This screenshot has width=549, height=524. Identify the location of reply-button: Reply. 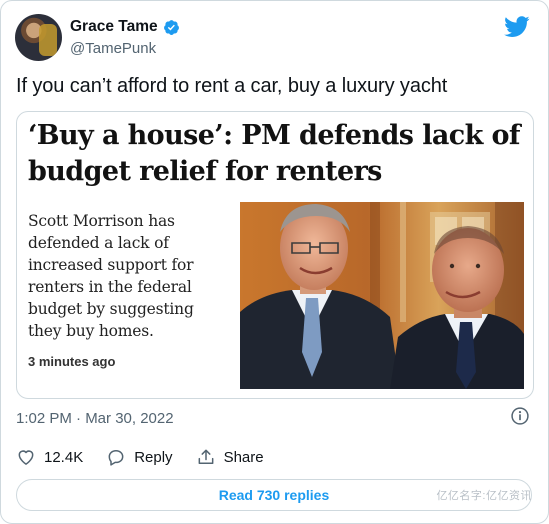
(139, 457).